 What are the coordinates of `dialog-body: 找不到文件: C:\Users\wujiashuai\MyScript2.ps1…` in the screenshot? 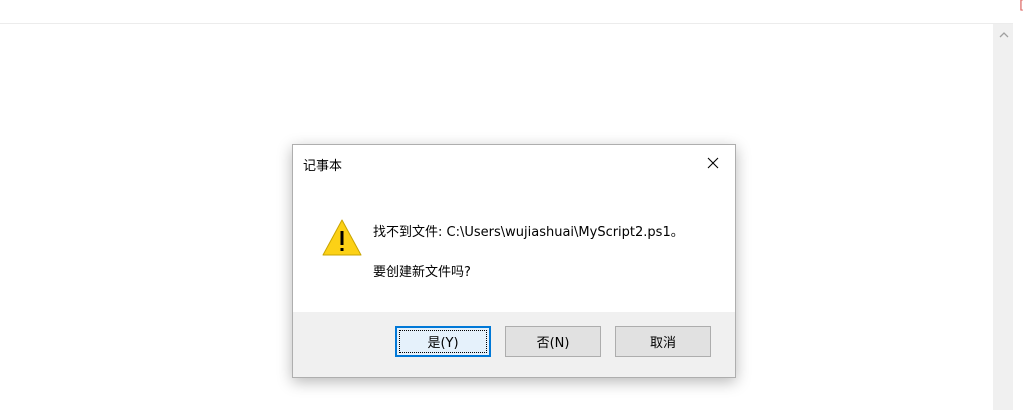 It's located at (514, 246).